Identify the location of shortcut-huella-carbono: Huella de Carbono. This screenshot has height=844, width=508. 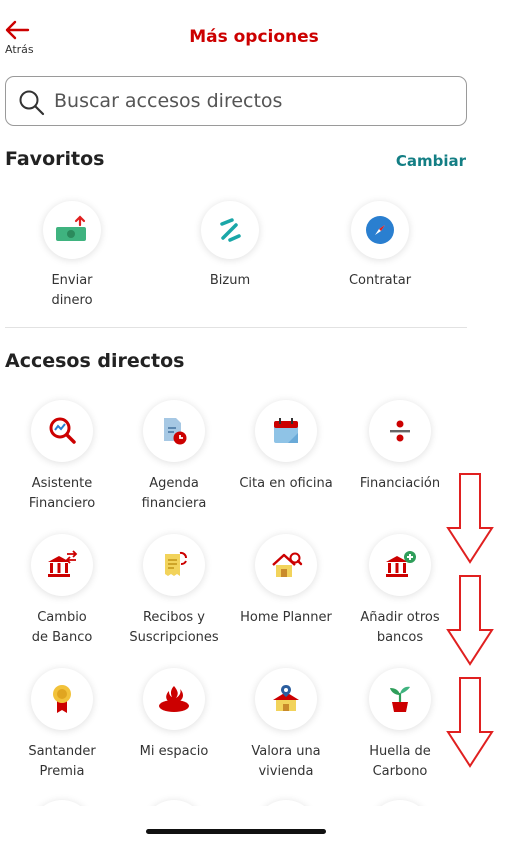
(400, 725).